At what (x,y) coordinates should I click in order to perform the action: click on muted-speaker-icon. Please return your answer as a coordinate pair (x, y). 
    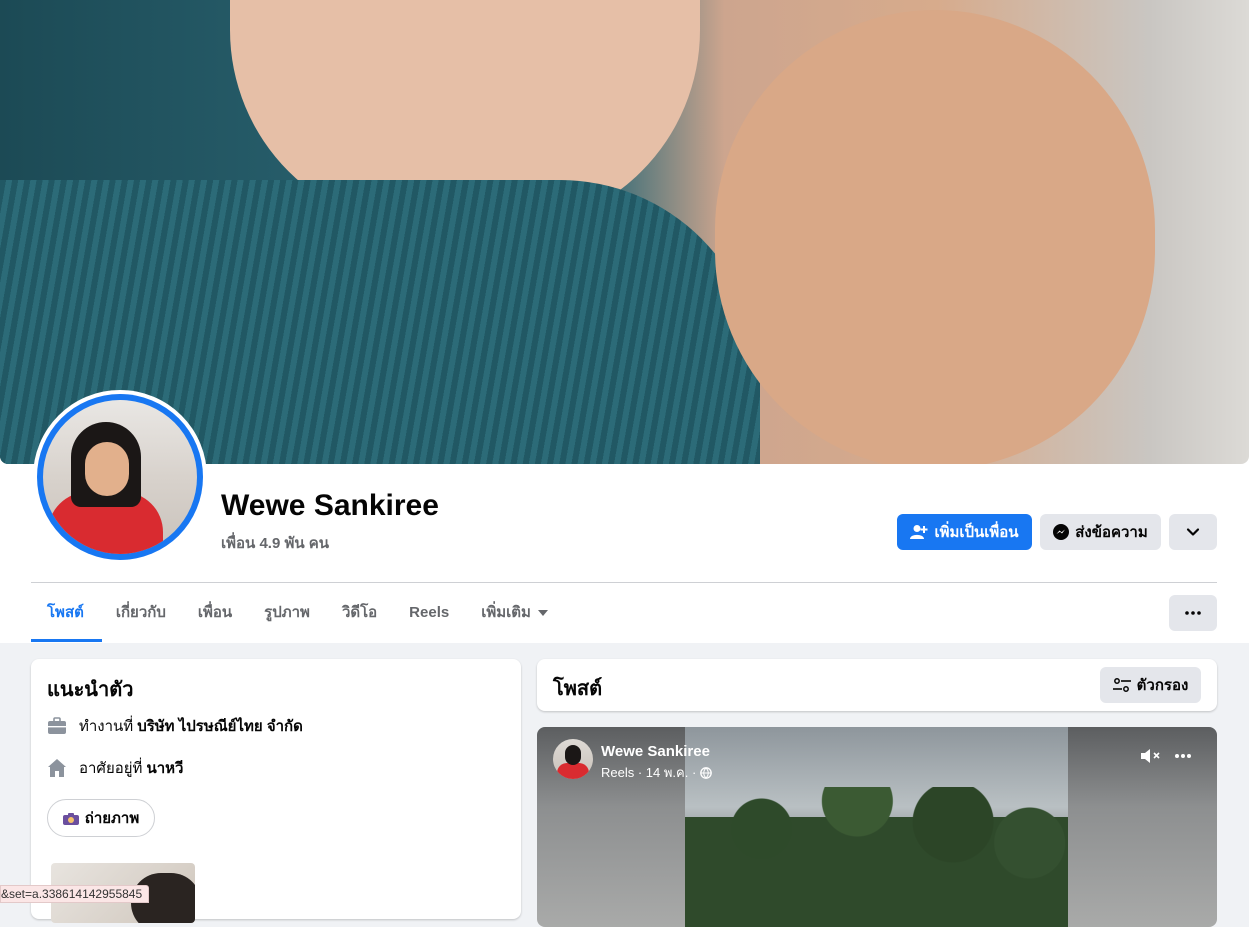
    Looking at the image, I should click on (1151, 756).